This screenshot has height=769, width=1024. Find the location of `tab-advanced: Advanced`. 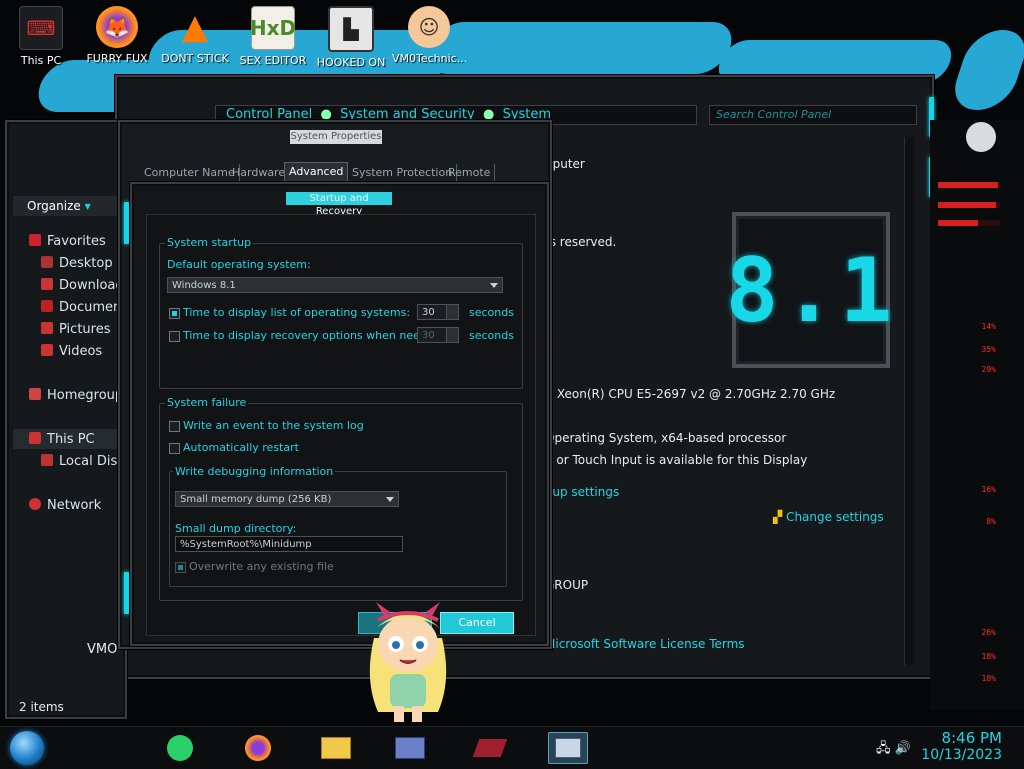

tab-advanced: Advanced is located at coordinates (316, 172).